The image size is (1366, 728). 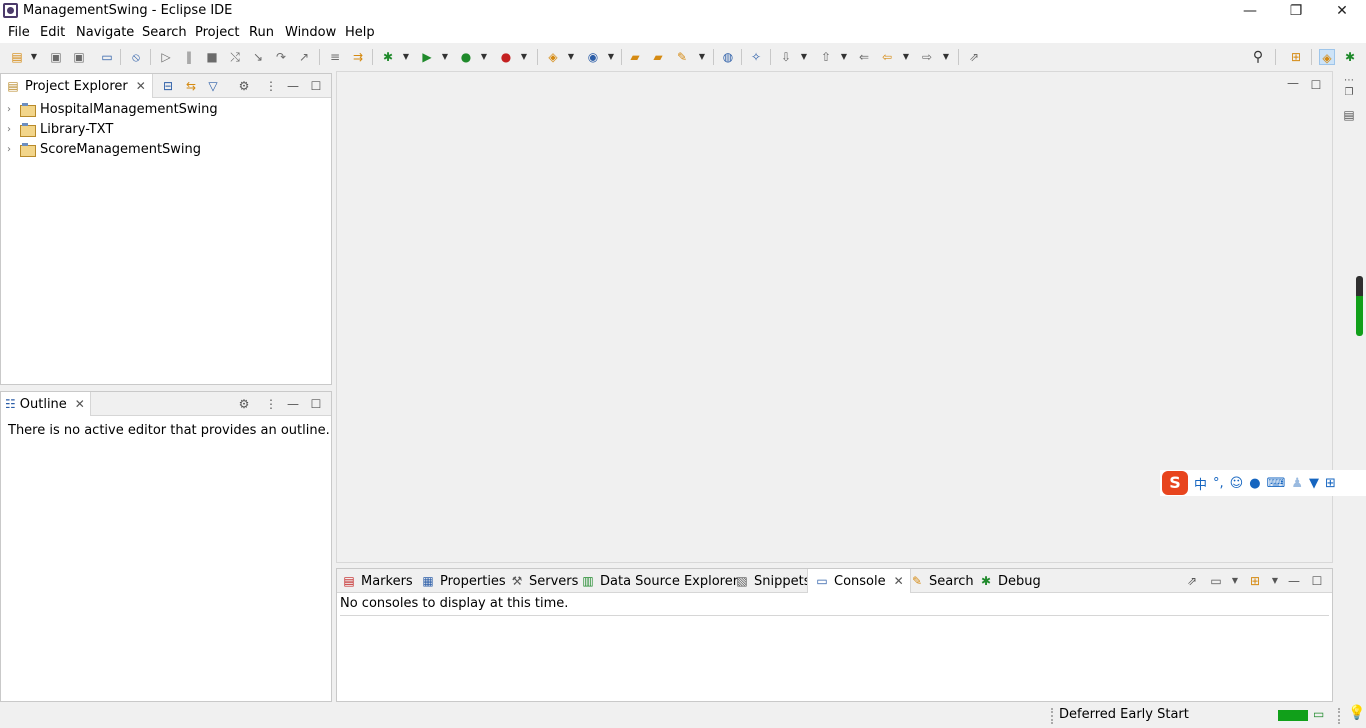 I want to click on tab-project-explorer: ▤ Project Explorer ✕, so click(x=77, y=86).